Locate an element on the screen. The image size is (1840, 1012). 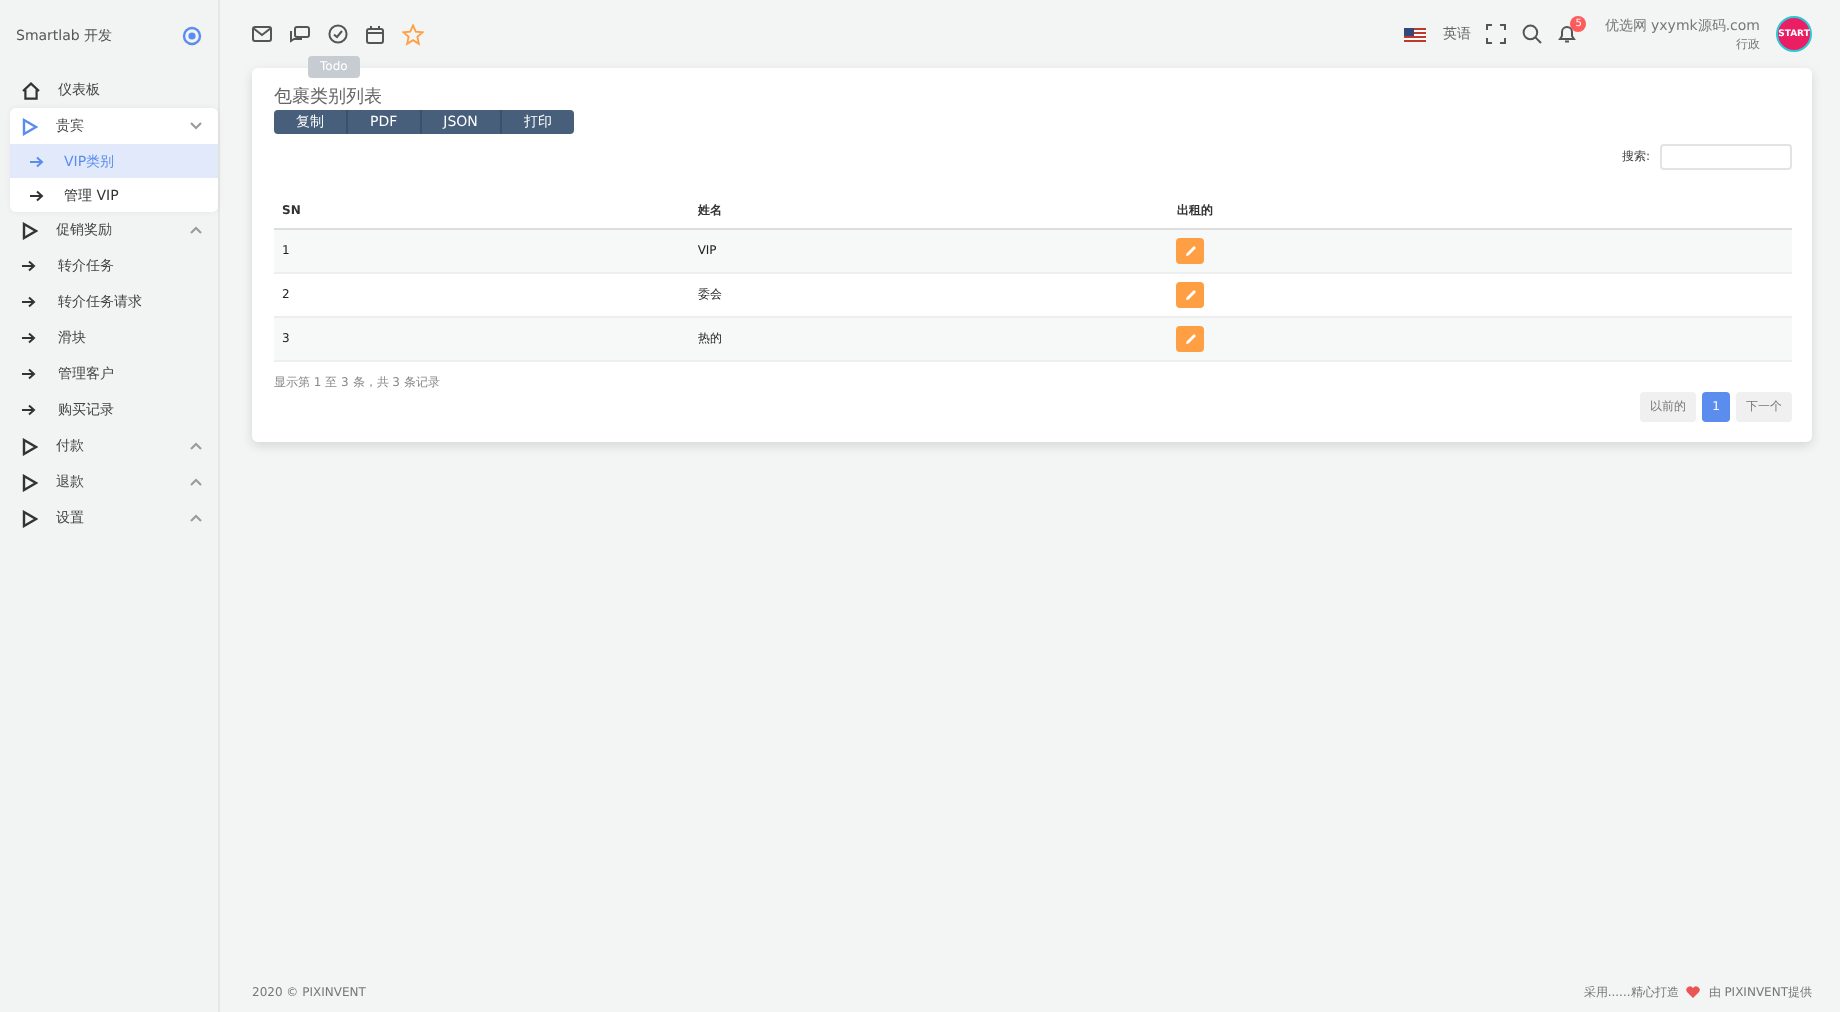
card-title: 包裹类别列表 is located at coordinates (329, 97).